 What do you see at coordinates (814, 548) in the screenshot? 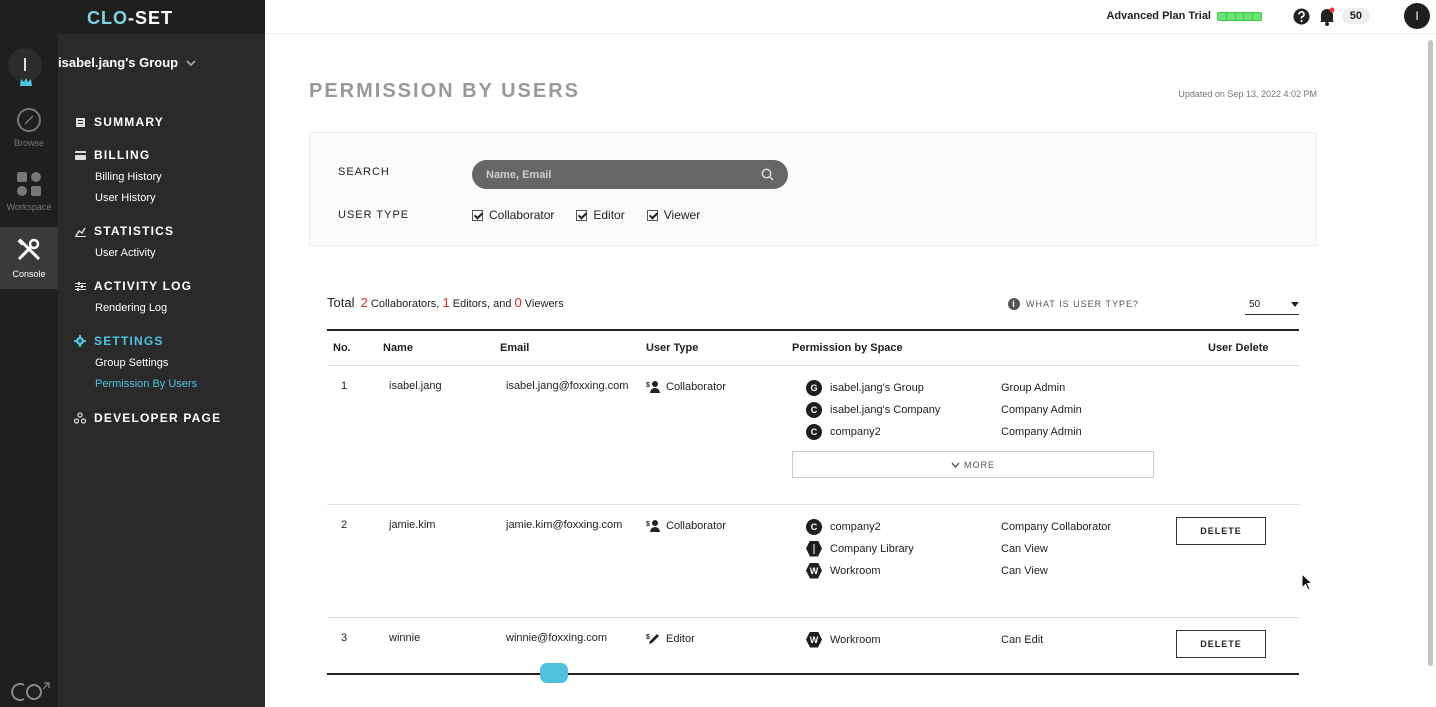
I see `library-icon` at bounding box center [814, 548].